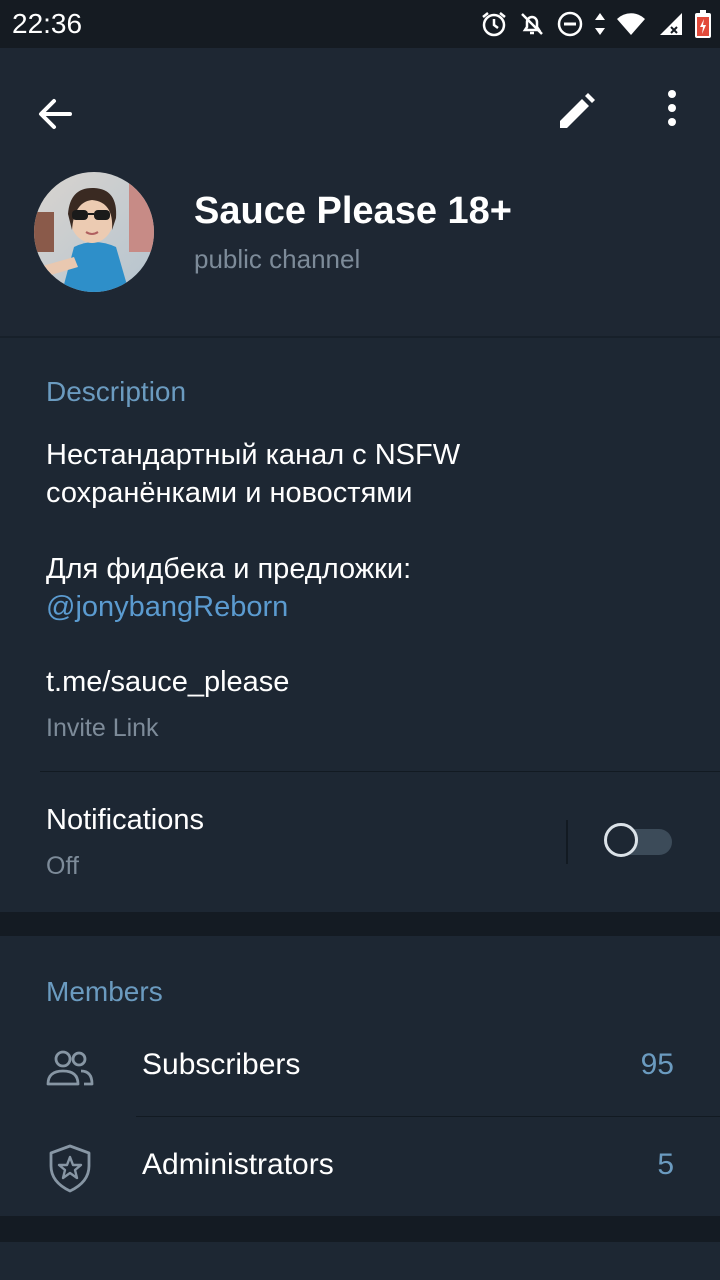  What do you see at coordinates (70, 1068) in the screenshot?
I see `users-icon` at bounding box center [70, 1068].